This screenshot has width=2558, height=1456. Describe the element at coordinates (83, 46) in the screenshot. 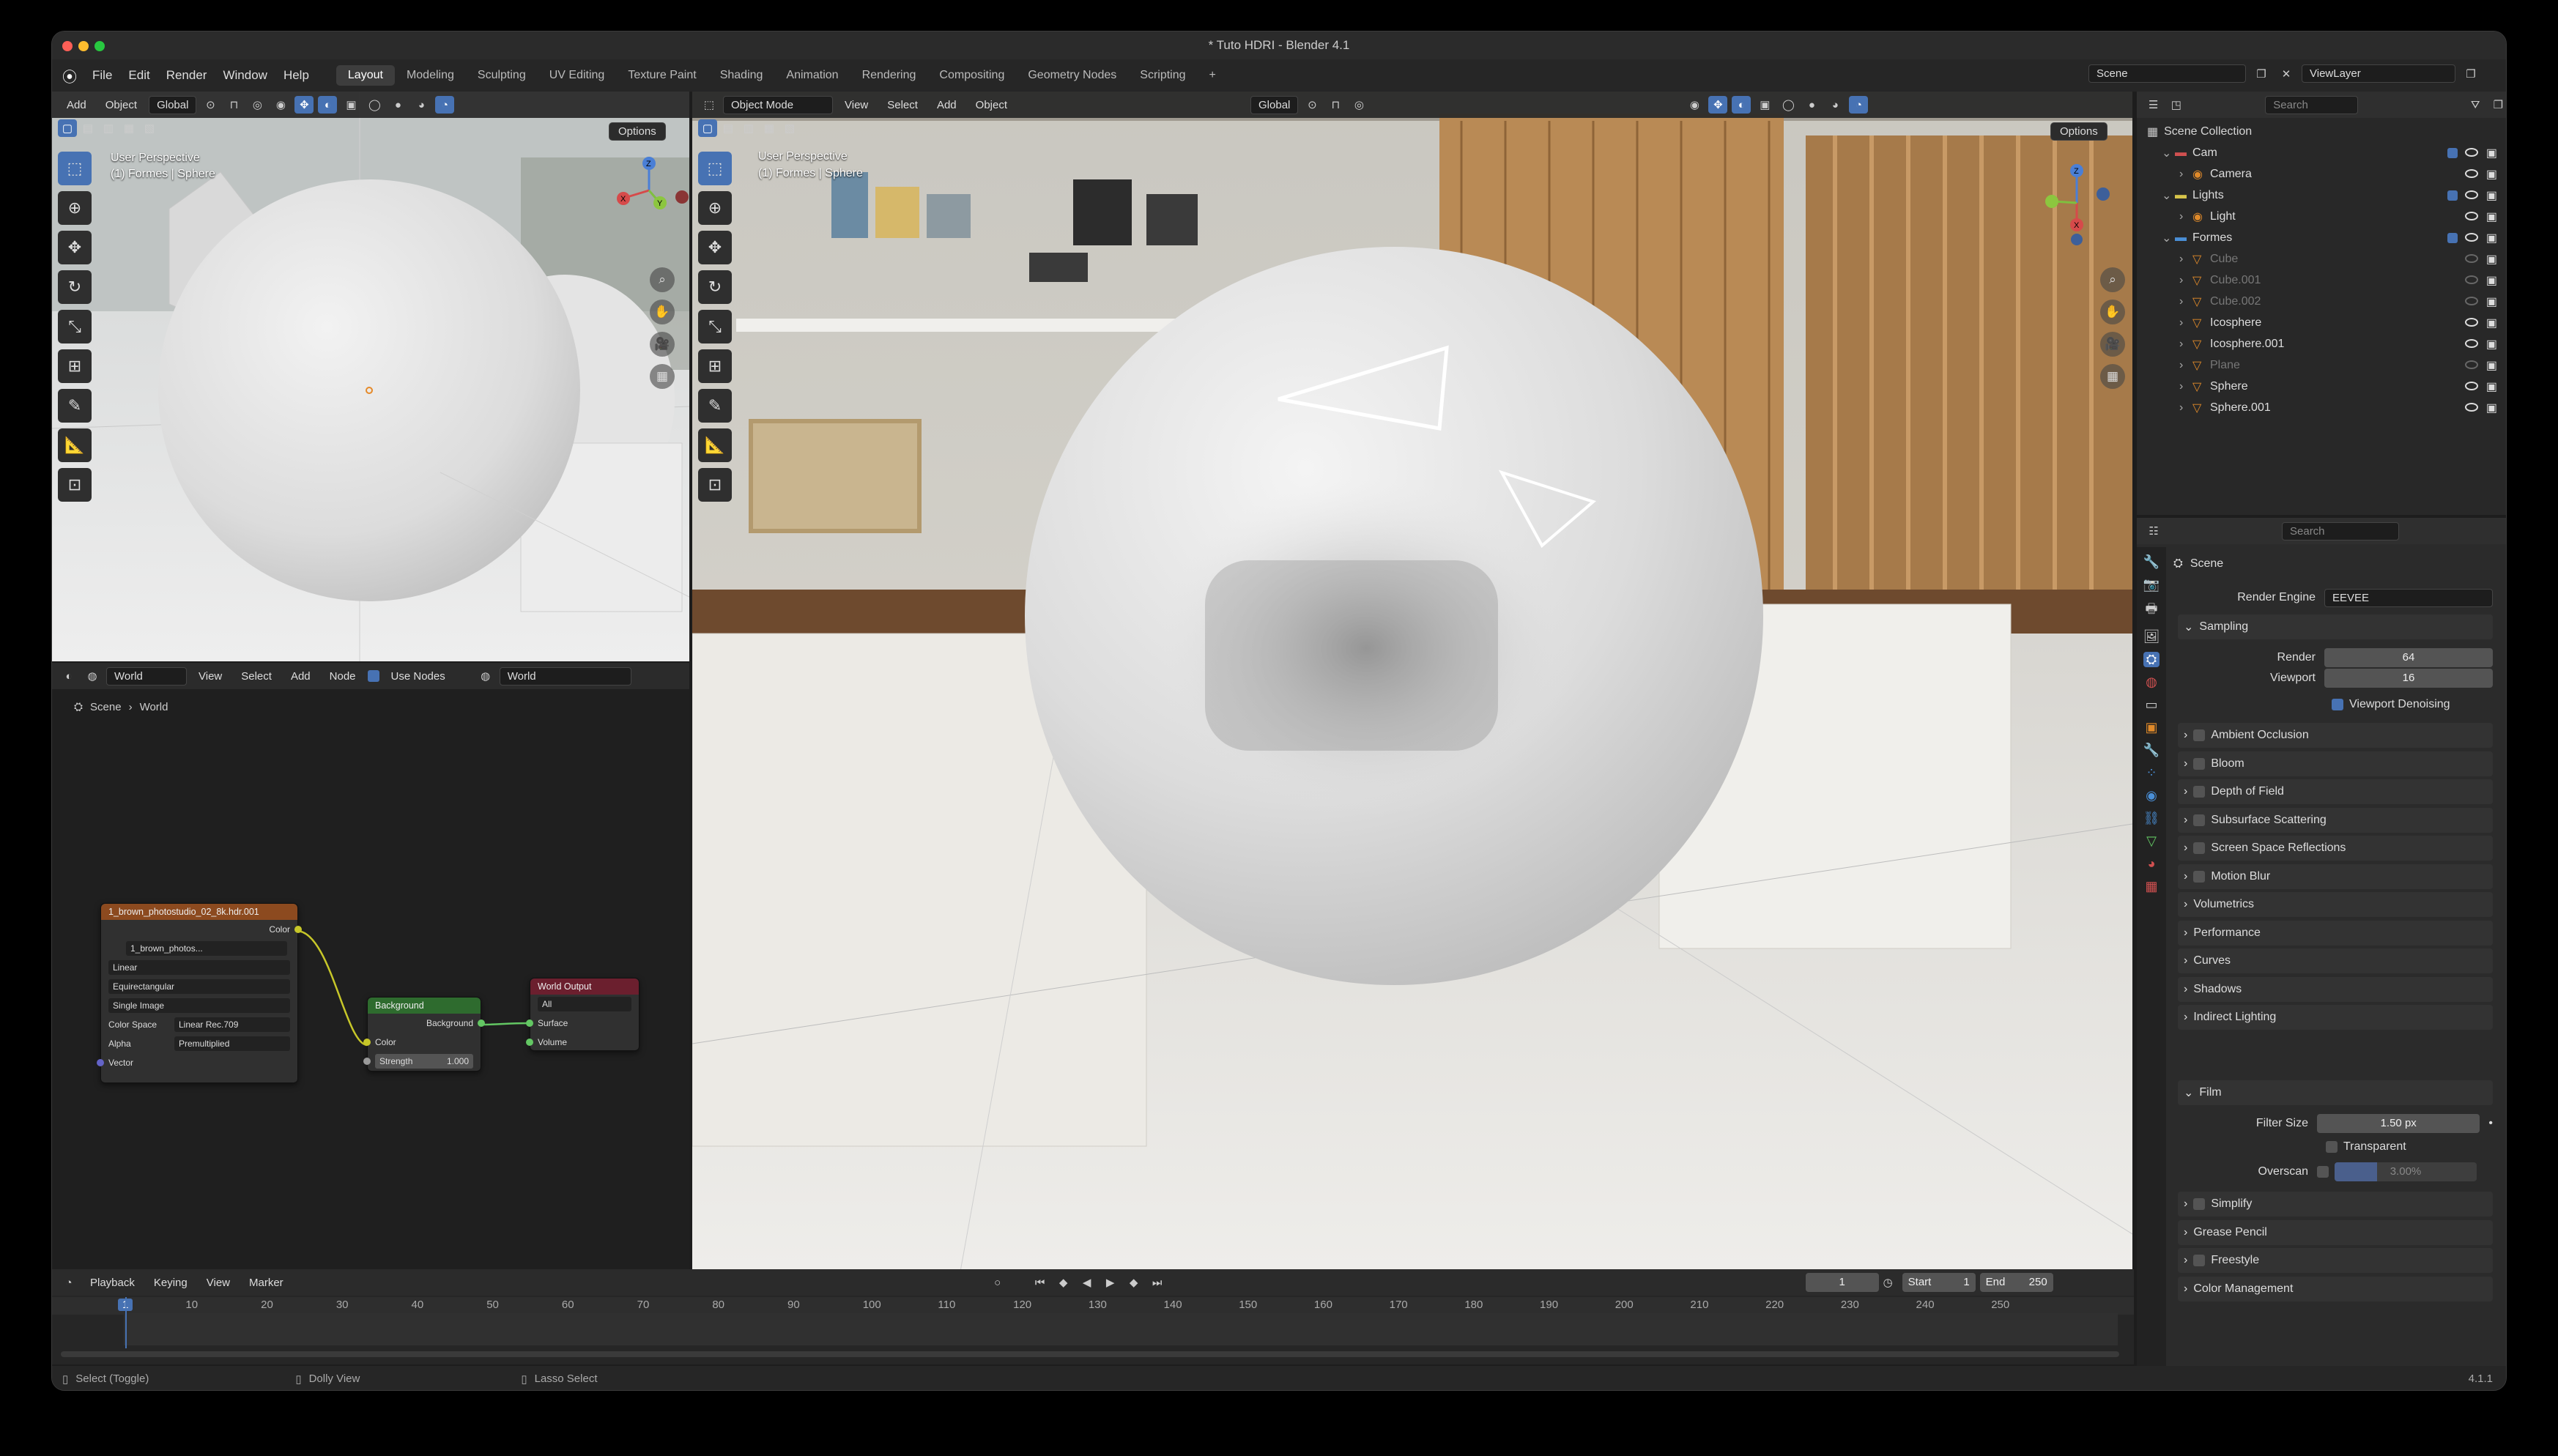

I see `minimize-window-button` at that location.